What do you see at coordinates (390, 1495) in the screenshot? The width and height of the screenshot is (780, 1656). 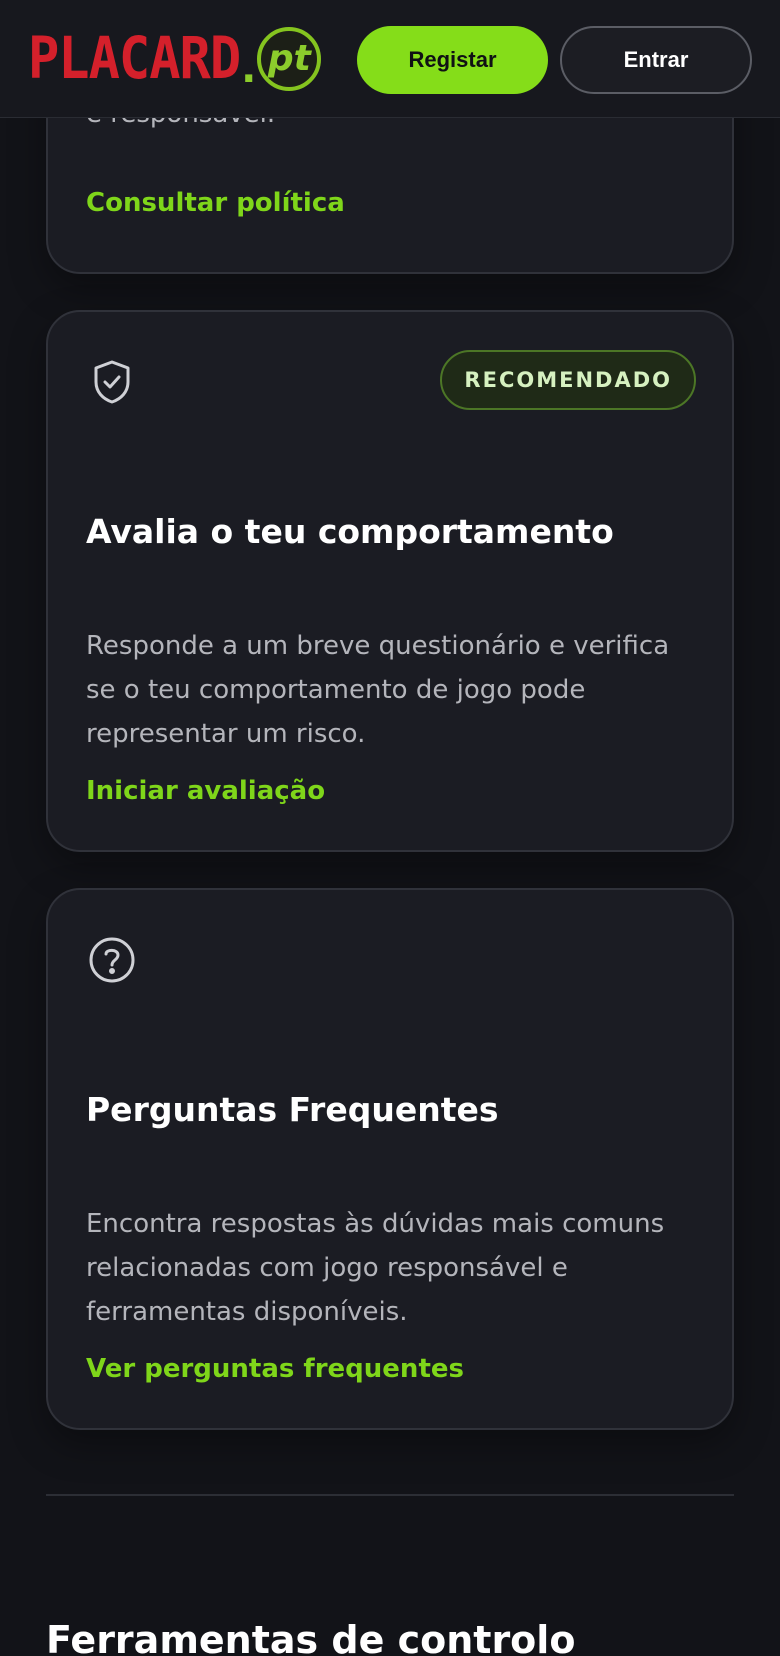 I see `section-divider` at bounding box center [390, 1495].